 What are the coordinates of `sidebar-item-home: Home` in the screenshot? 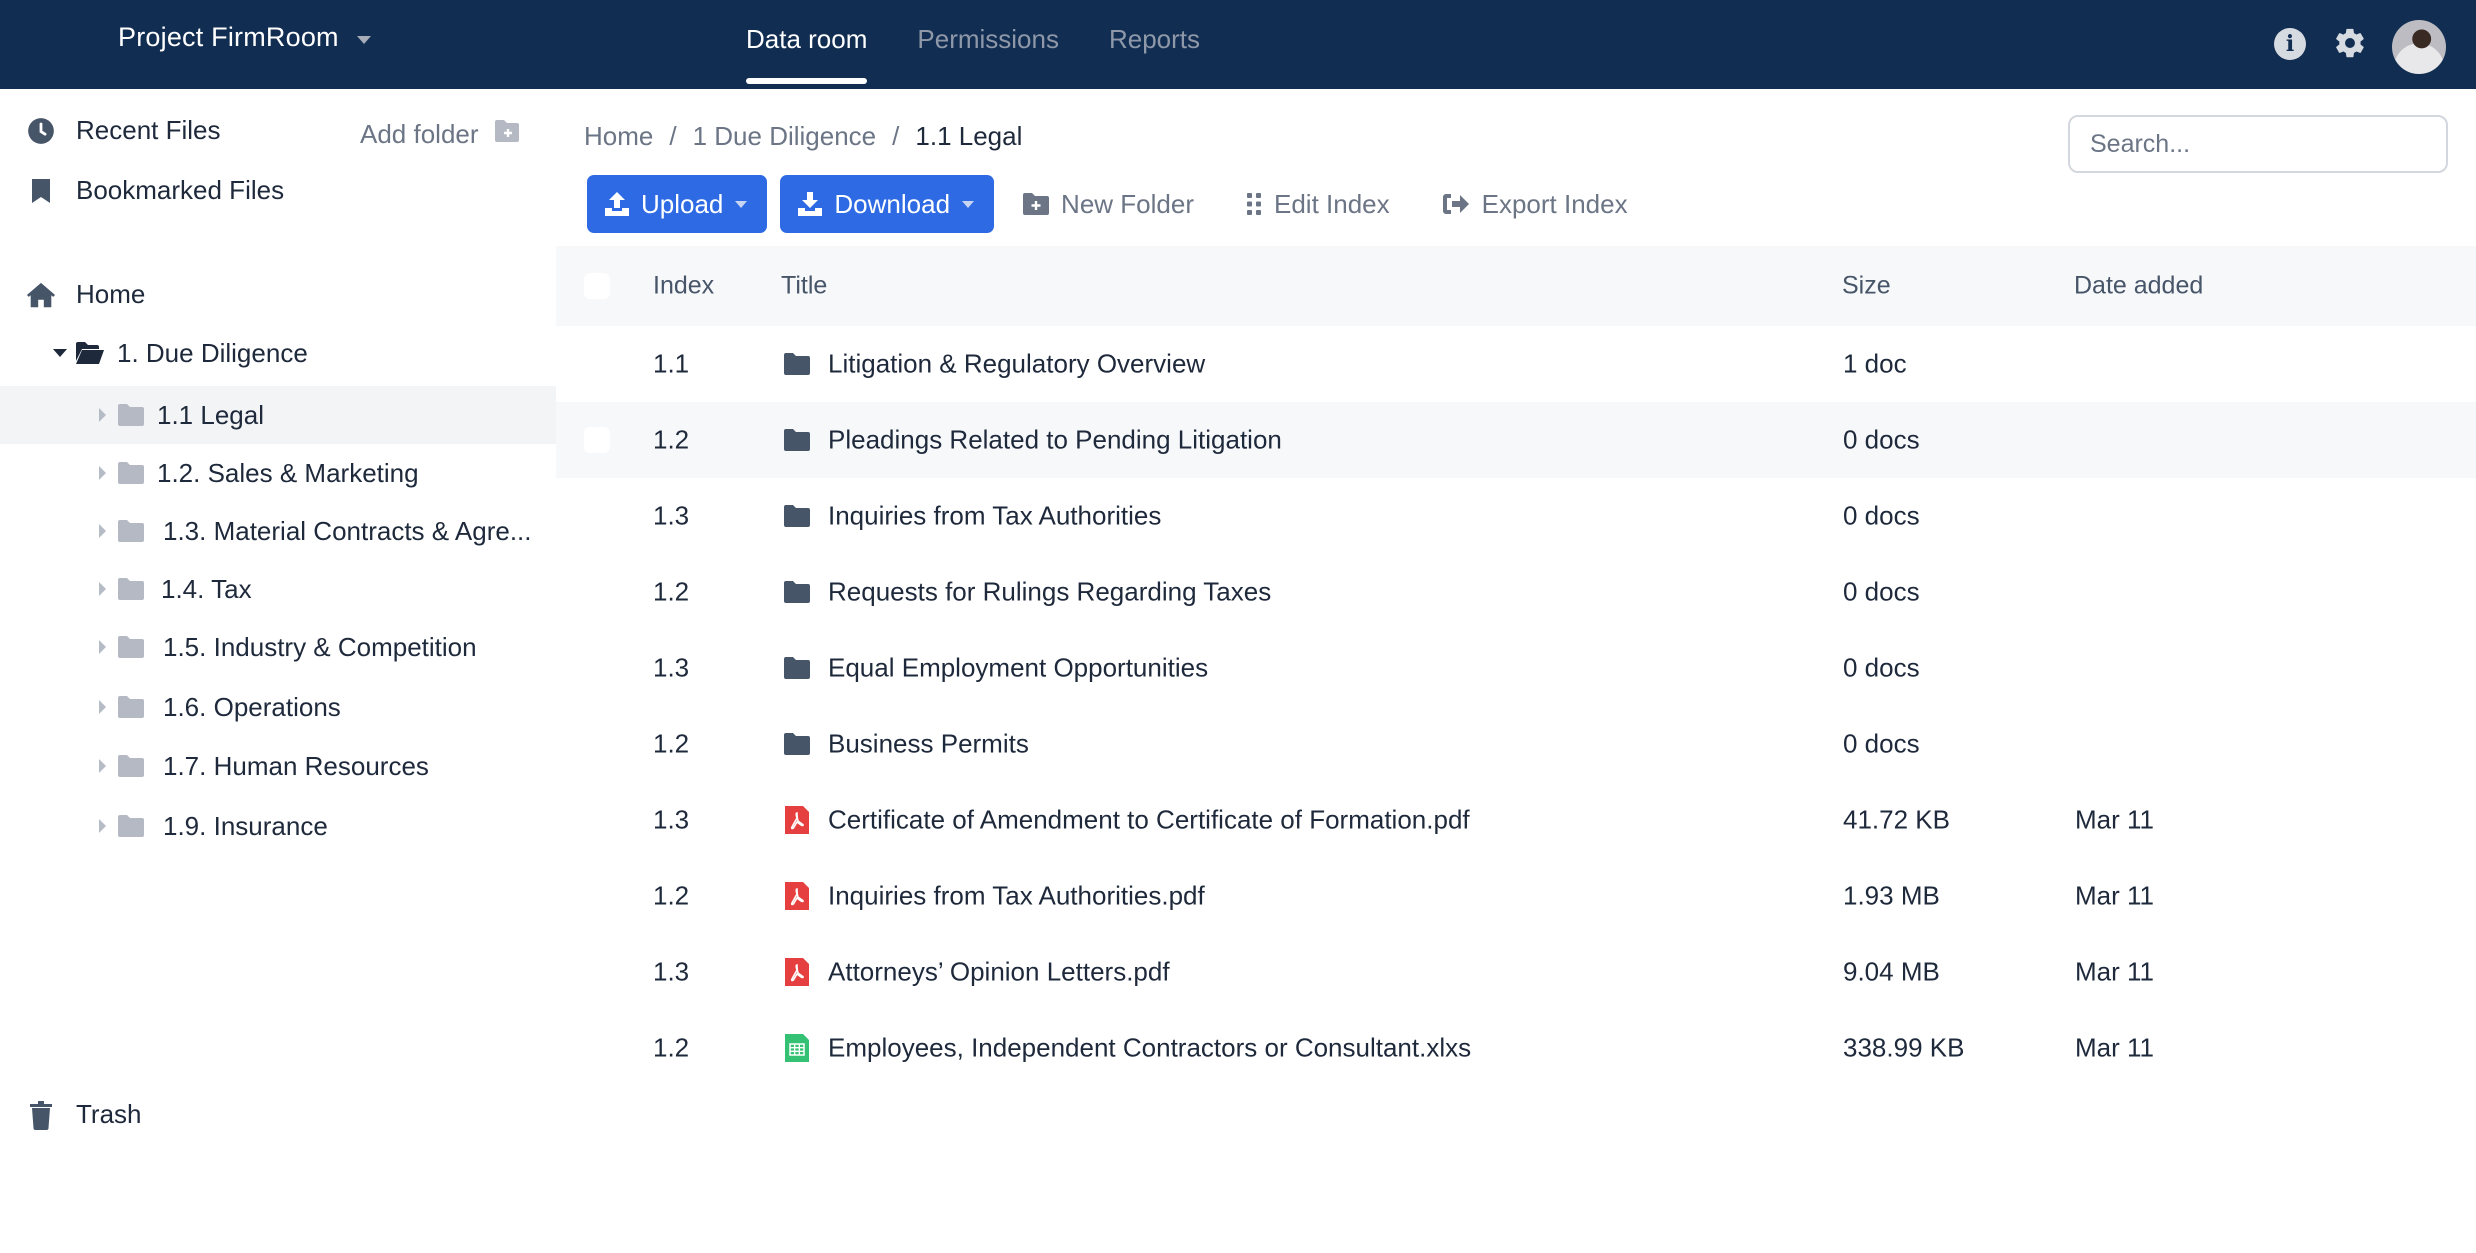 It's located at (85, 294).